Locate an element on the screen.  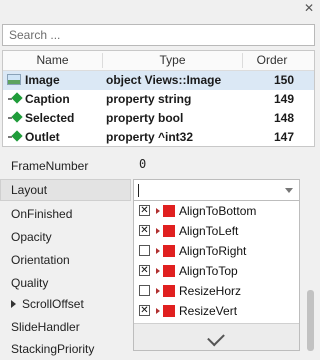
property-slide-handler: SlideHandler is located at coordinates (45, 327).